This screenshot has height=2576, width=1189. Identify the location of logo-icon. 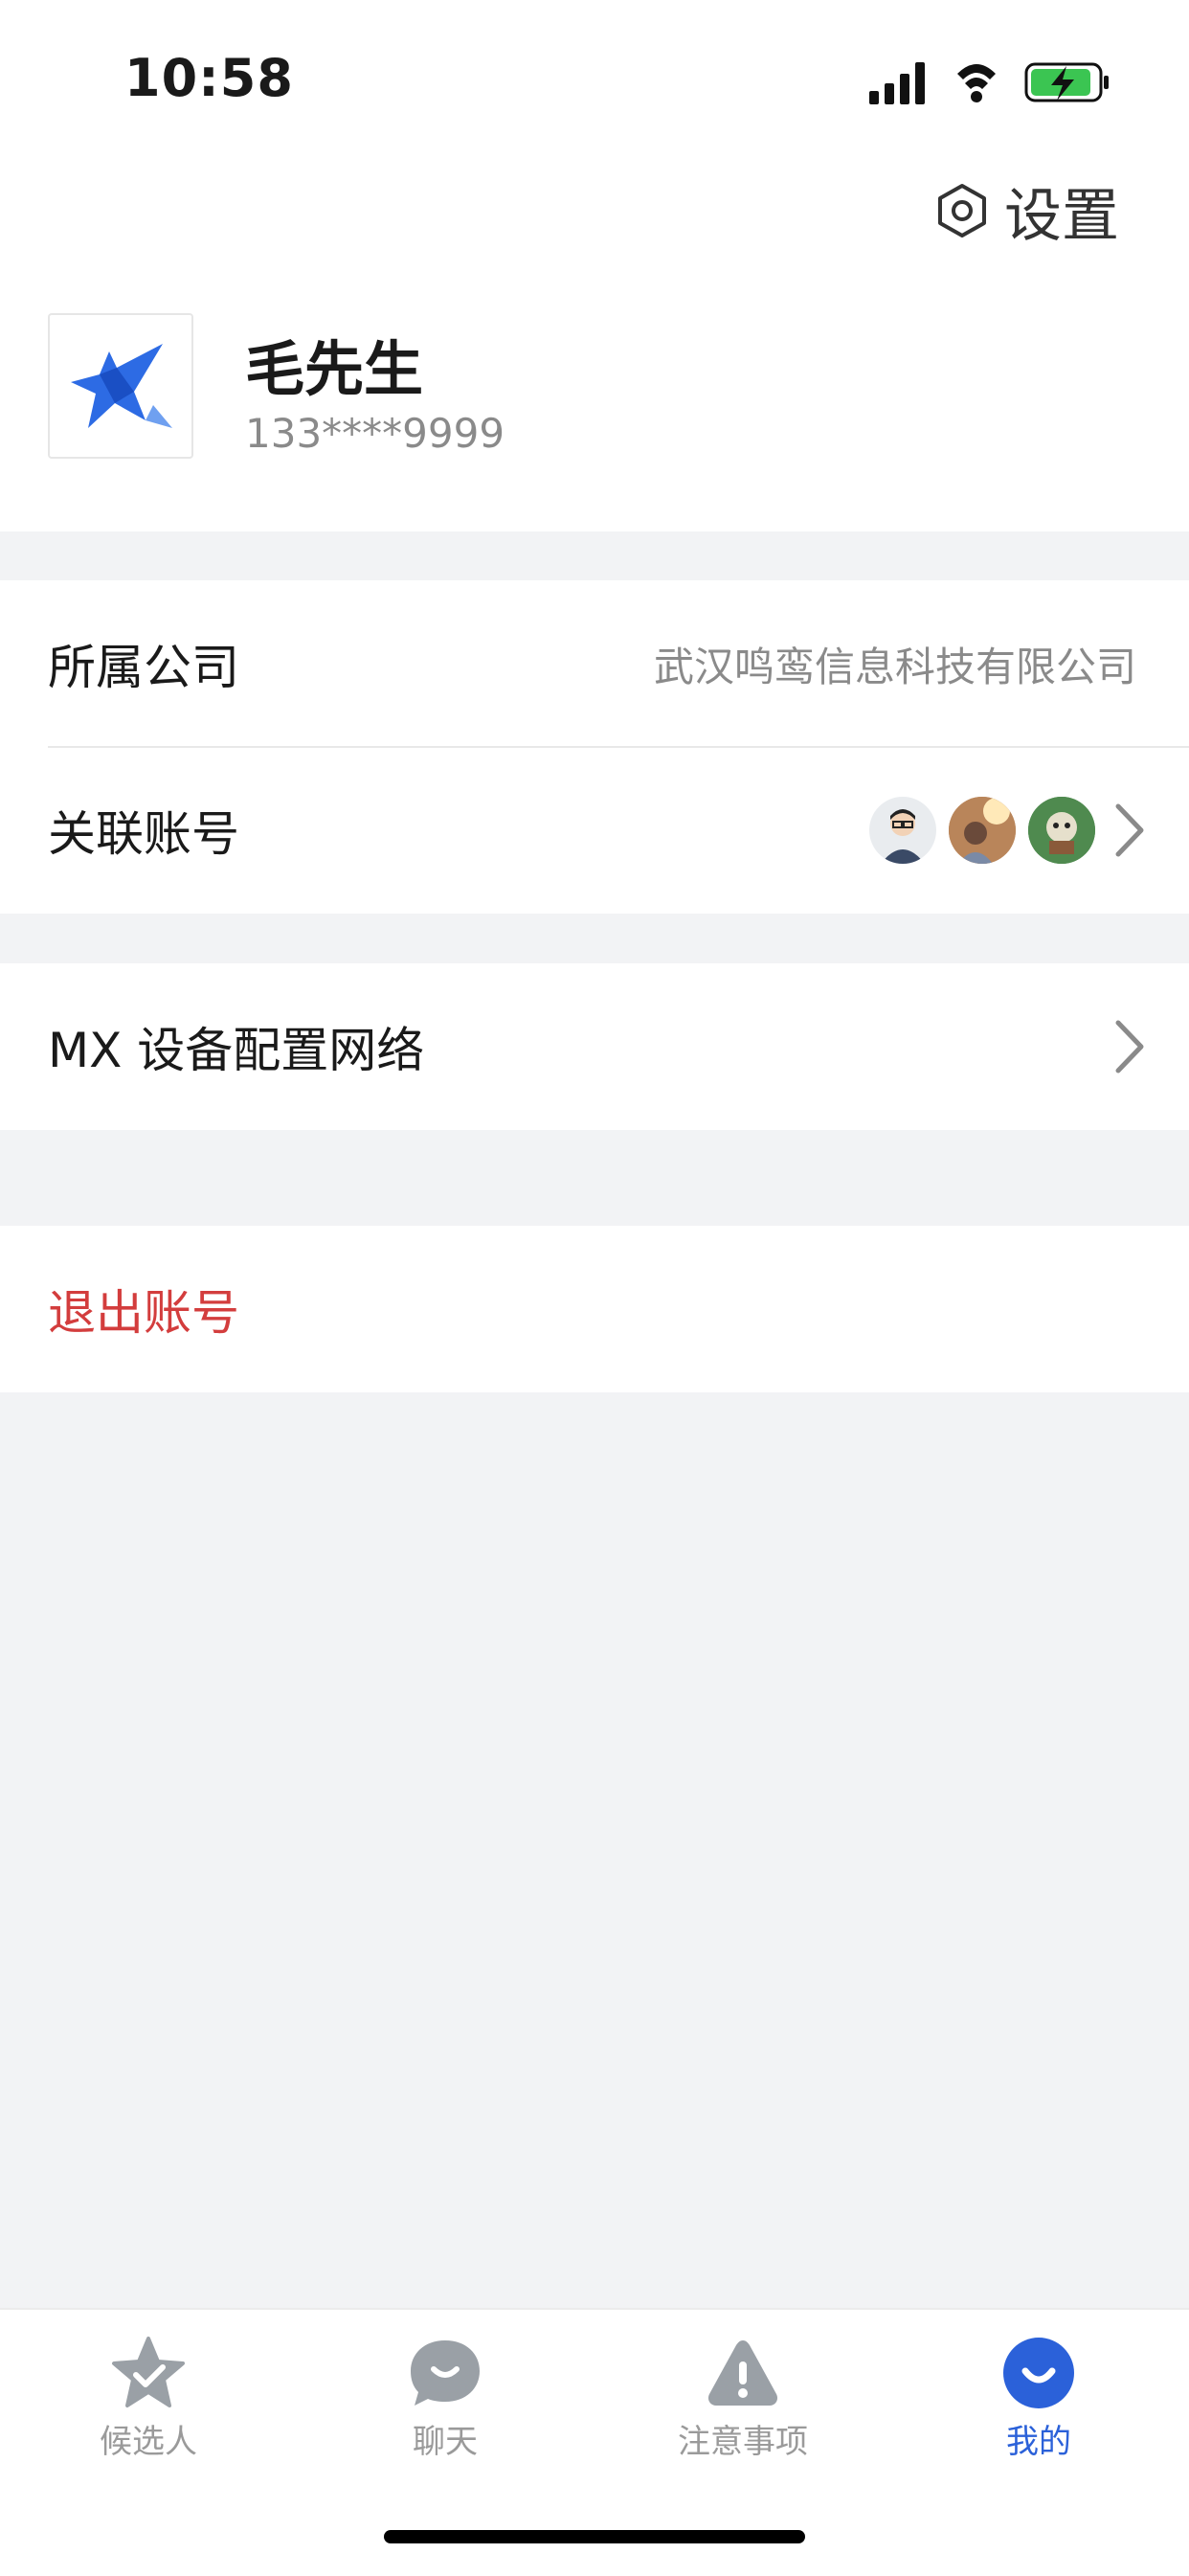
(121, 386).